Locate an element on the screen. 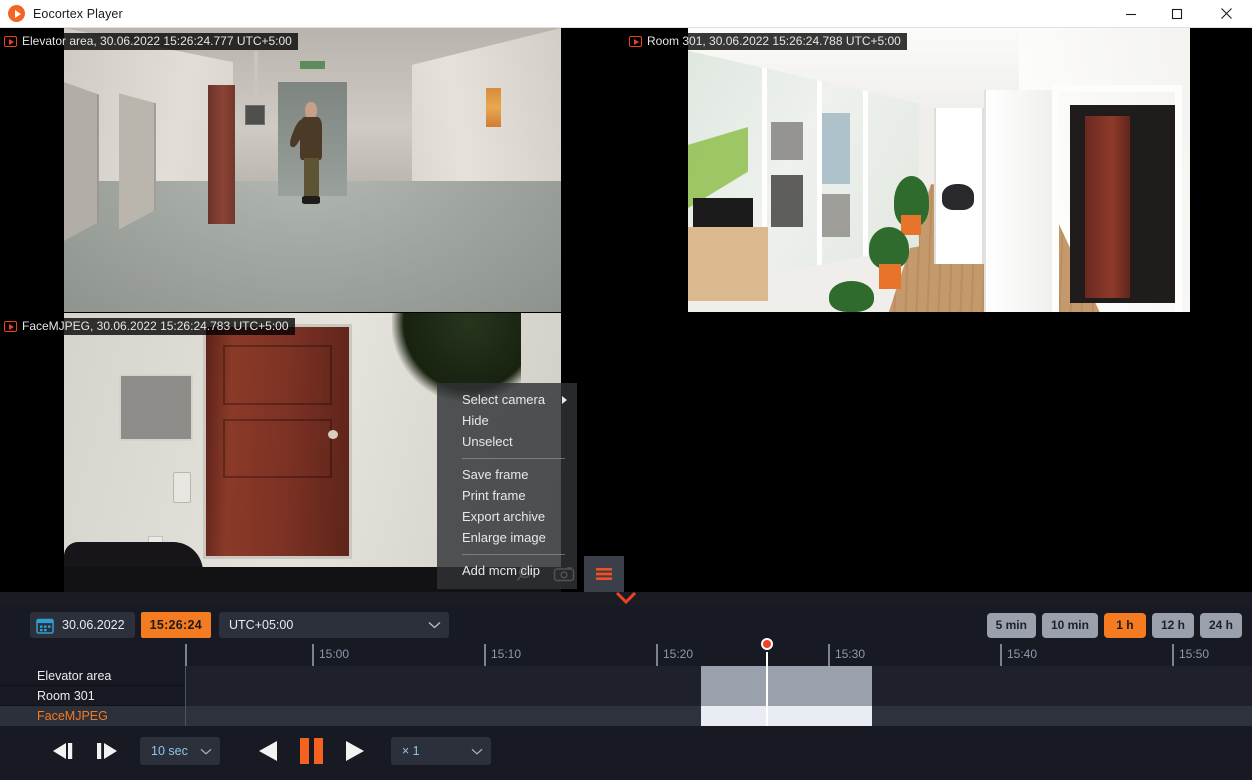  timeline-ruler: 15:00 15:10 15:20 15:30 15:40 15:50 is located at coordinates (718, 655).